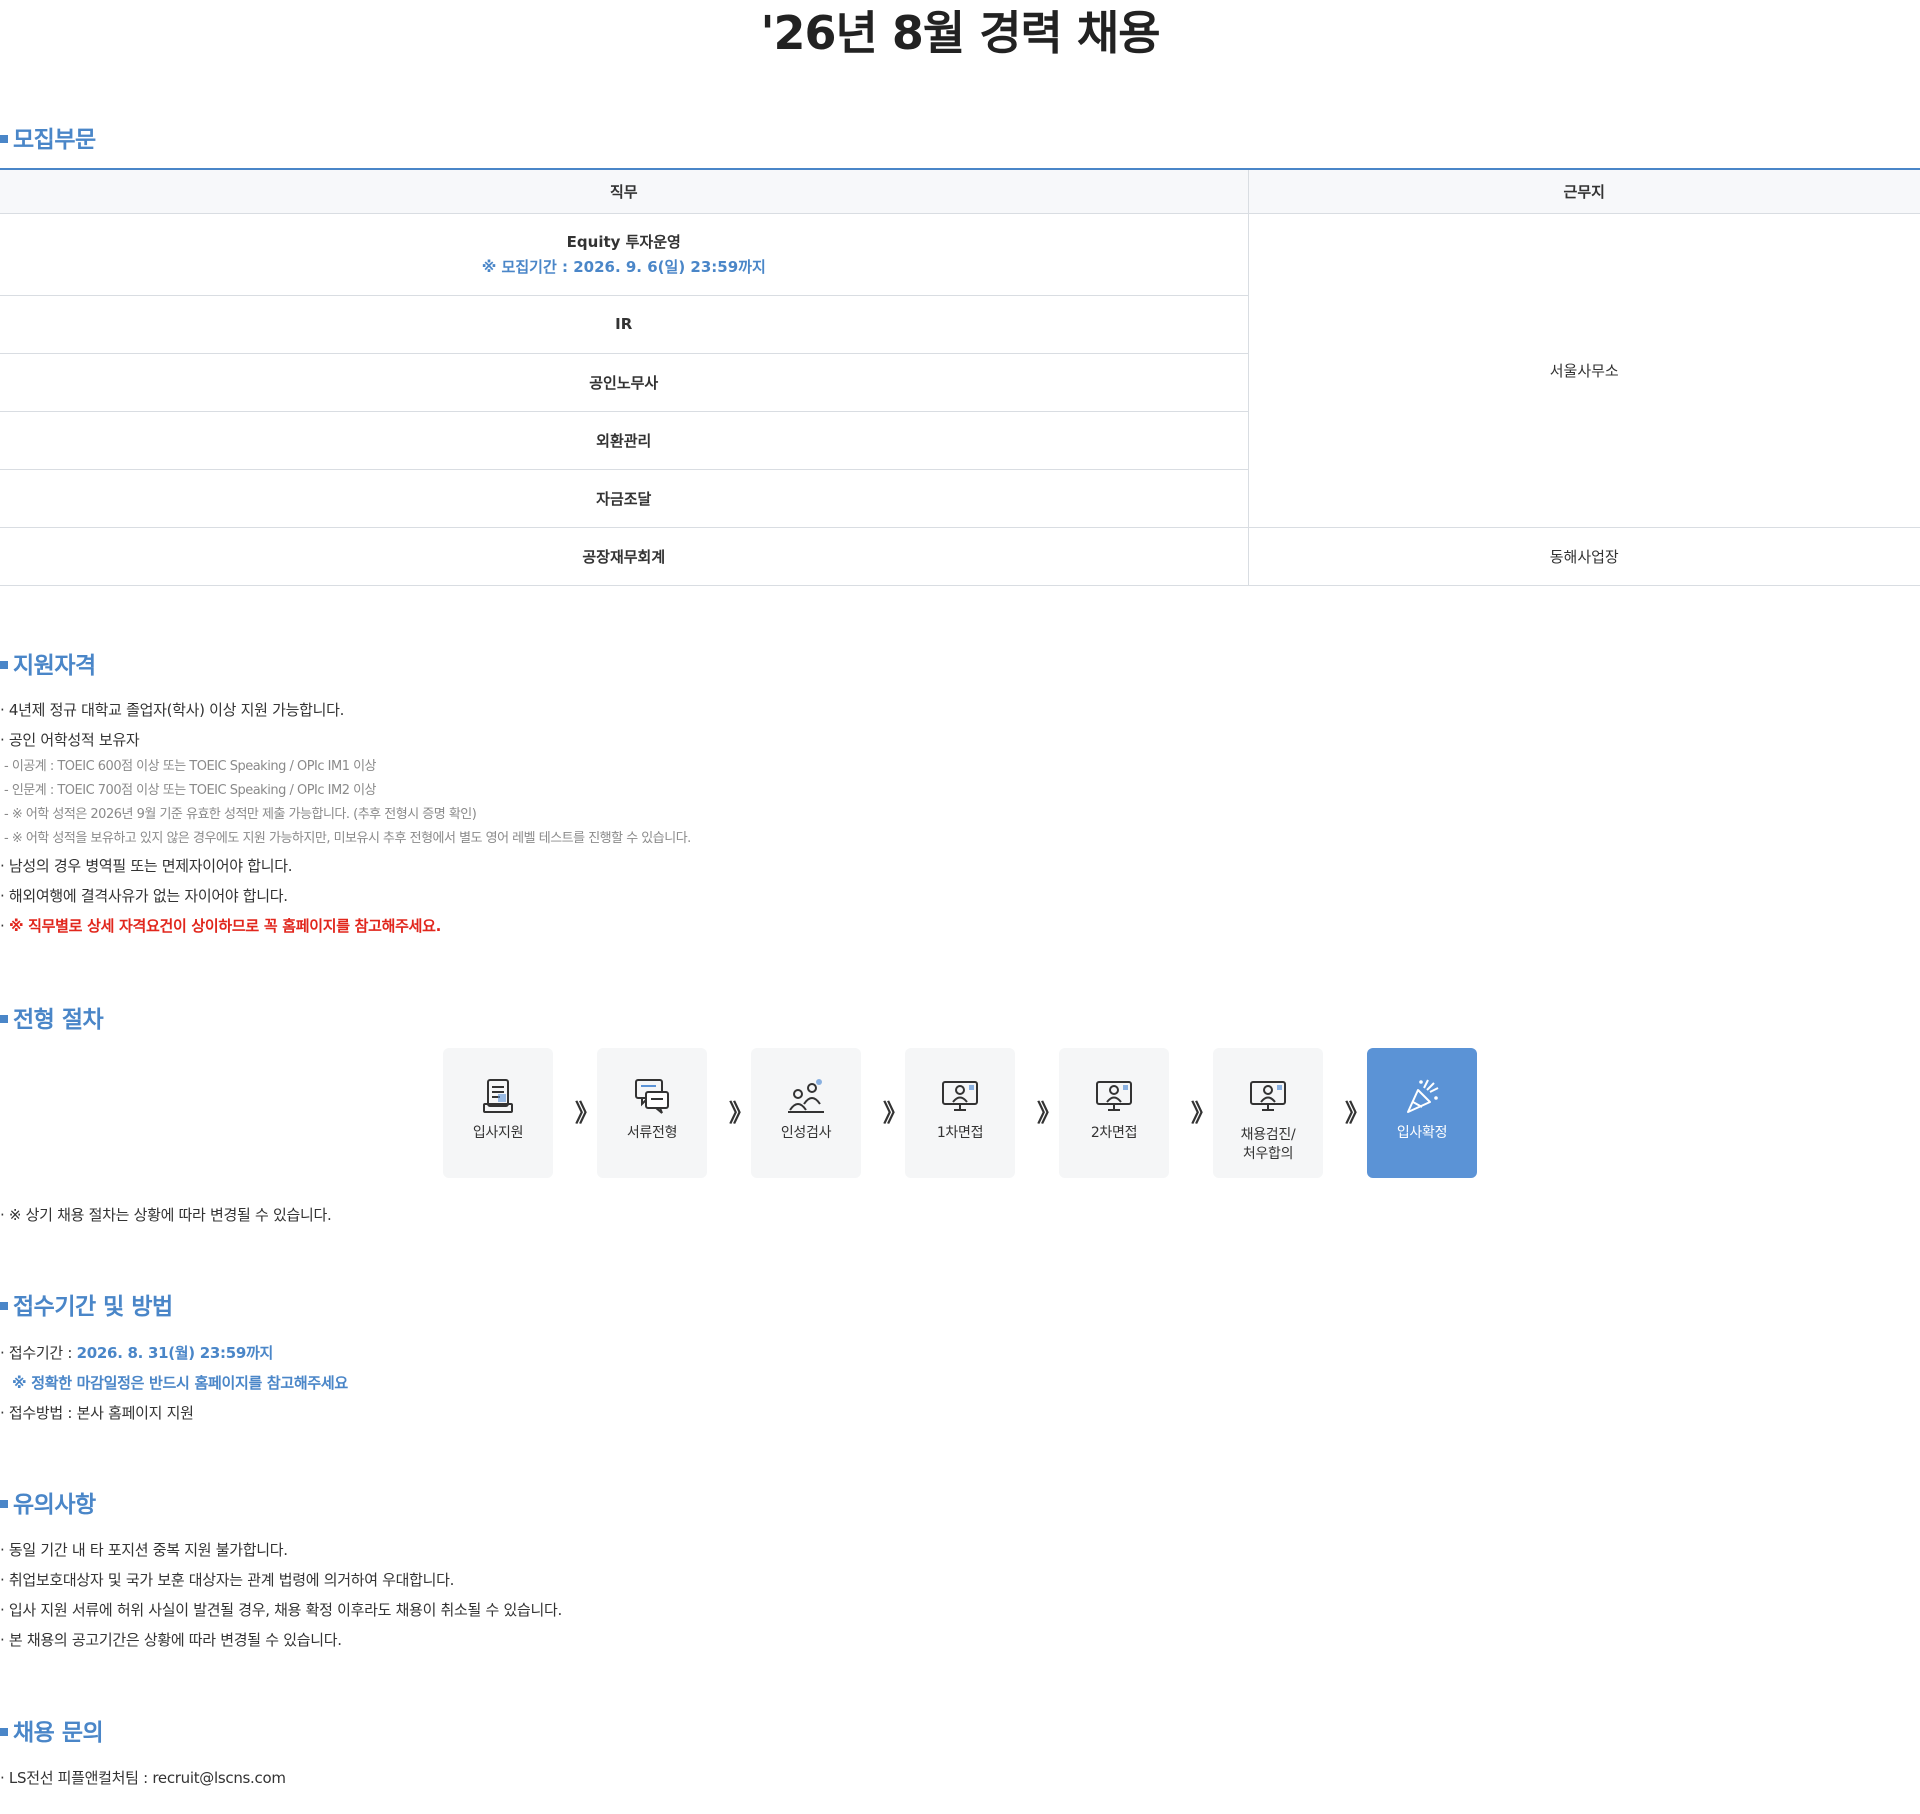 This screenshot has height=1814, width=1920. What do you see at coordinates (38, 1353) in the screenshot?
I see `period-label: · 접수기간 :` at bounding box center [38, 1353].